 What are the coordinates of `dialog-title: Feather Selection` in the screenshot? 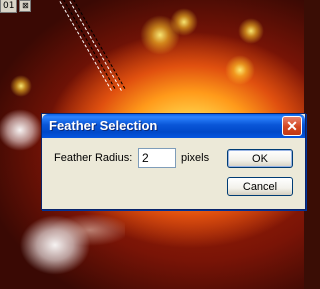 It's located at (103, 125).